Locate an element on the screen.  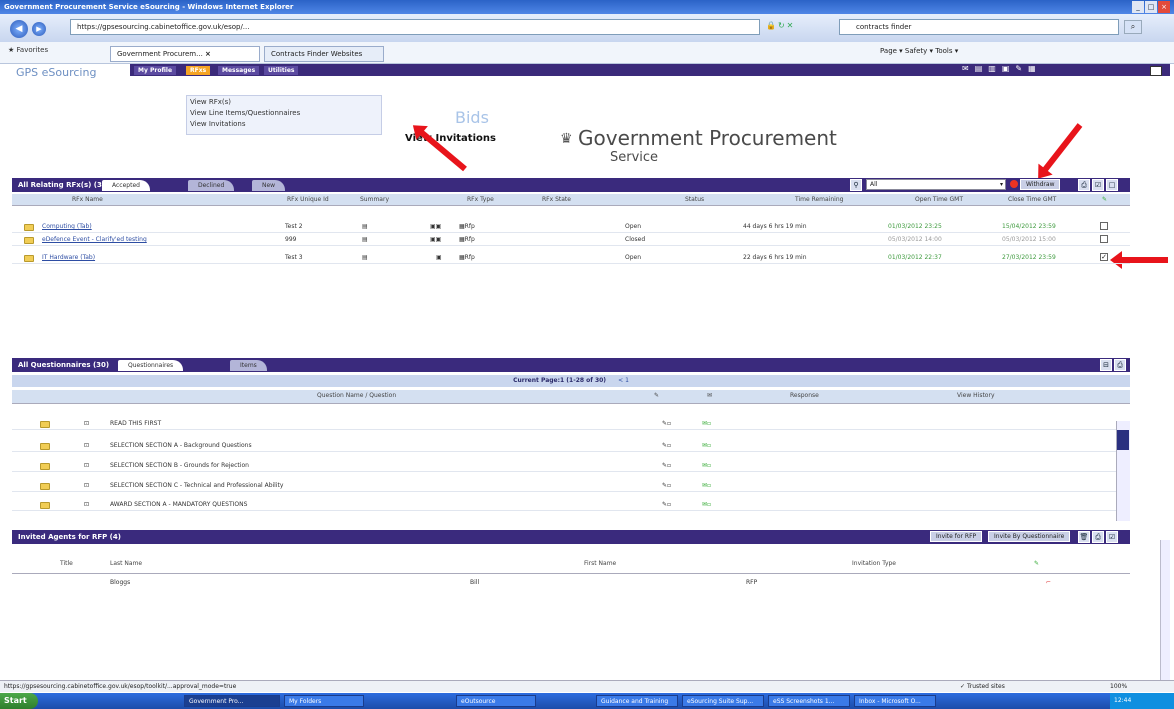
task-my-folders: My Folders is located at coordinates (324, 701).